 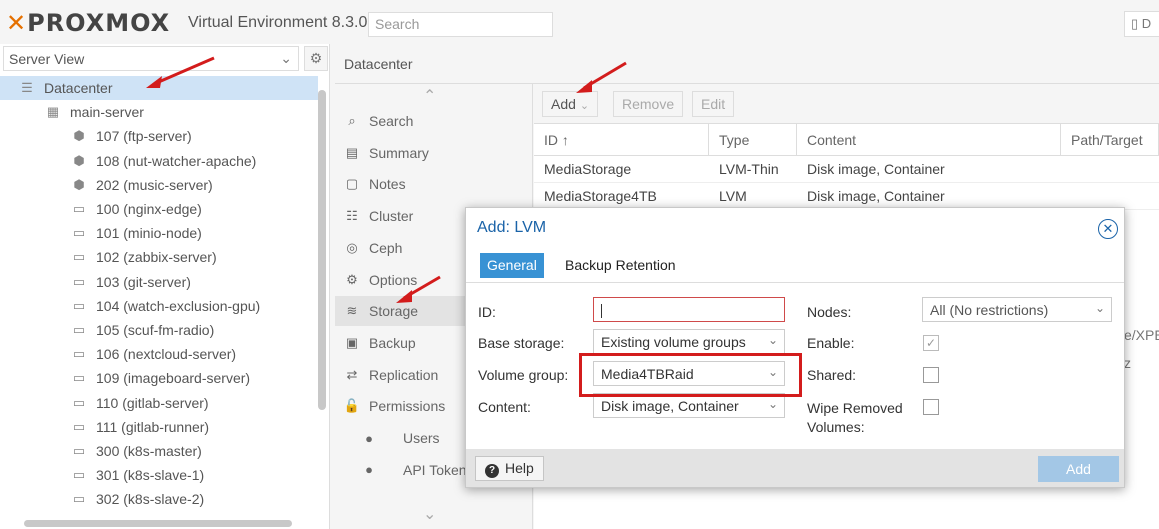 What do you see at coordinates (166, 354) in the screenshot?
I see `tree-item-label: 106 (nextcloud-server)` at bounding box center [166, 354].